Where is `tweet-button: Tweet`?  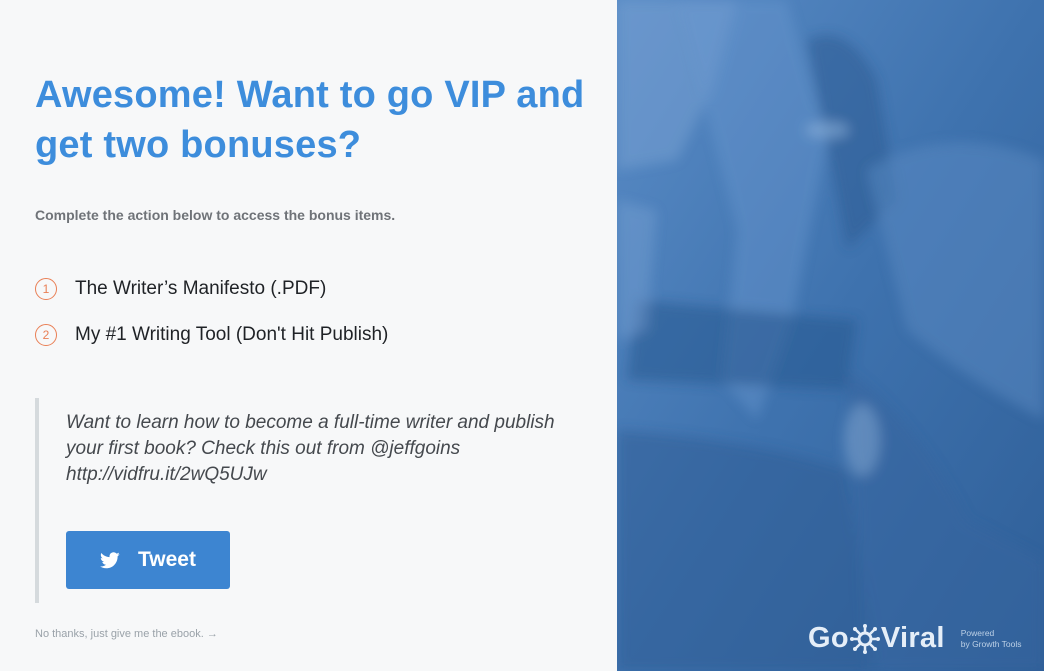 tweet-button: Tweet is located at coordinates (148, 560).